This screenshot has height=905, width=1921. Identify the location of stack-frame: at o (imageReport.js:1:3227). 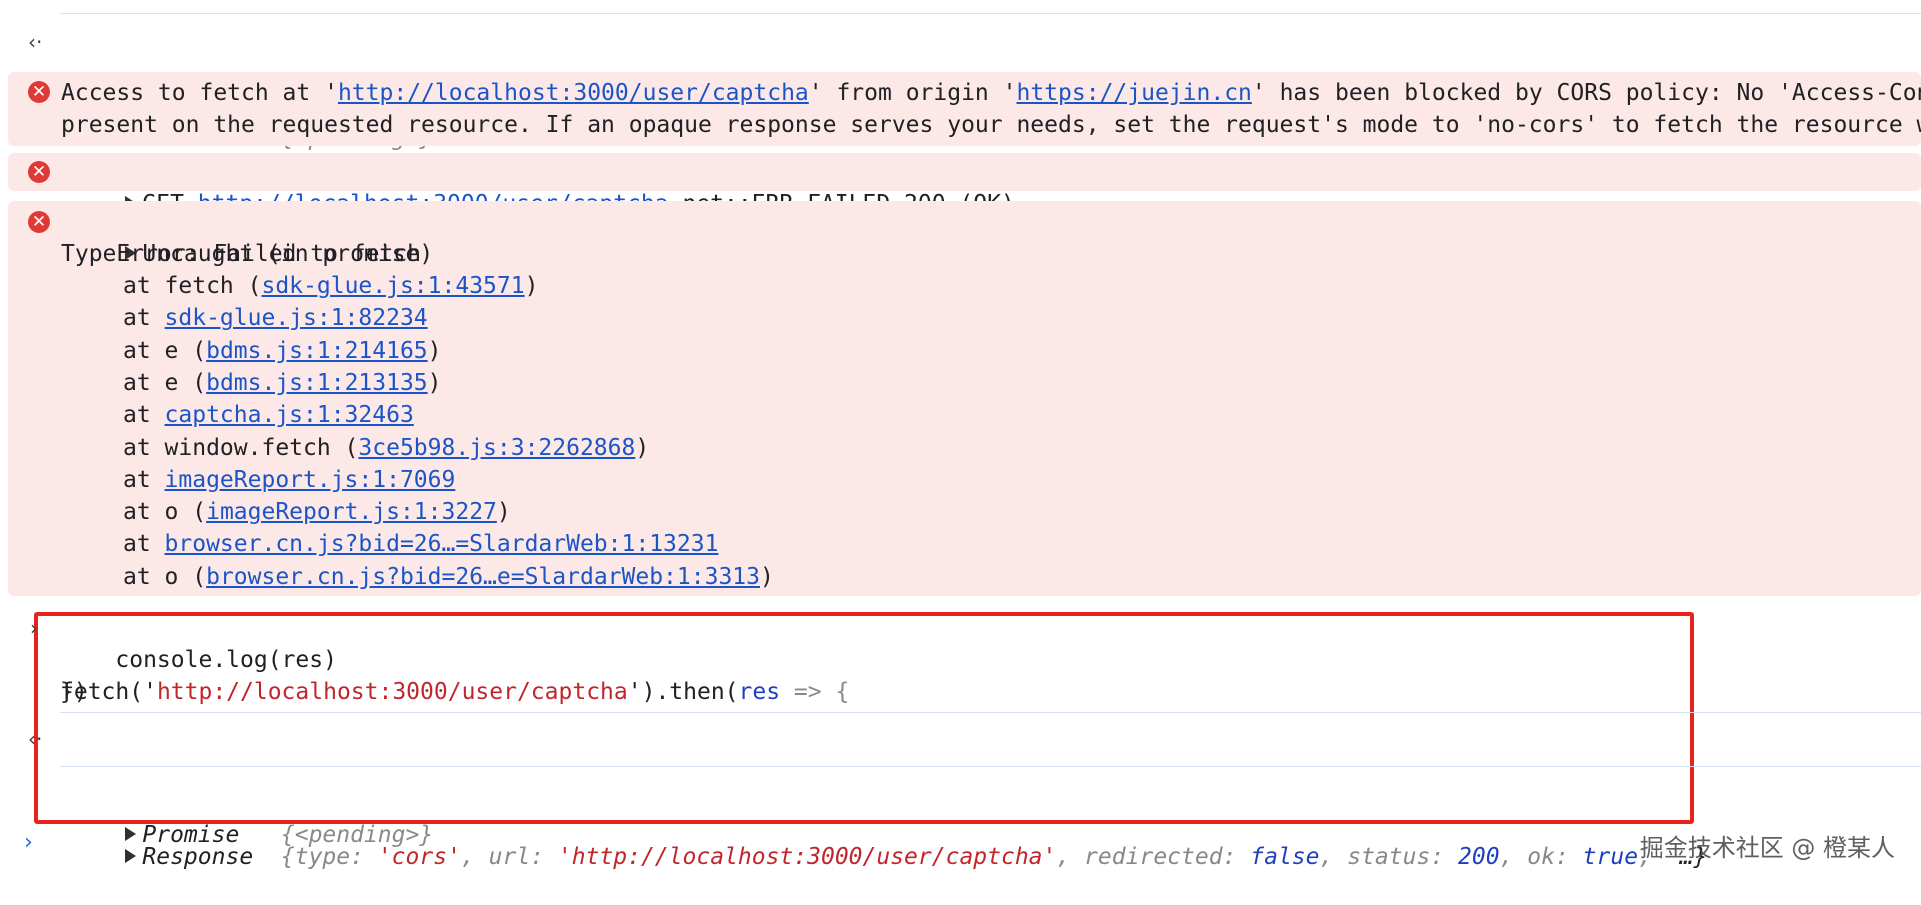
(317, 512).